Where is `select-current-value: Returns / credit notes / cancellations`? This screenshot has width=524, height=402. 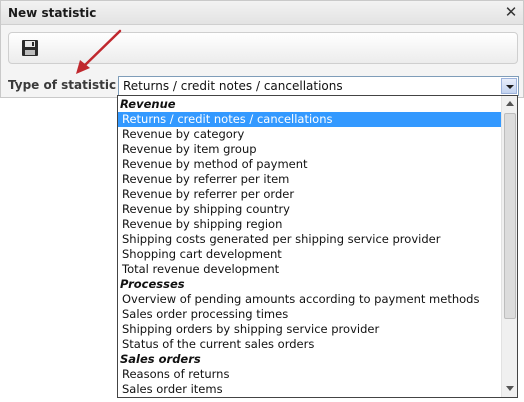 select-current-value: Returns / credit notes / cancellations is located at coordinates (233, 86).